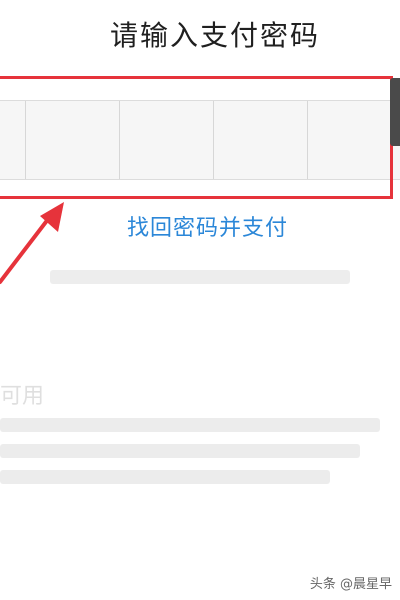 The width and height of the screenshot is (400, 600). Describe the element at coordinates (207, 226) in the screenshot. I see `recover-password-link: 找回密码并支付` at that location.